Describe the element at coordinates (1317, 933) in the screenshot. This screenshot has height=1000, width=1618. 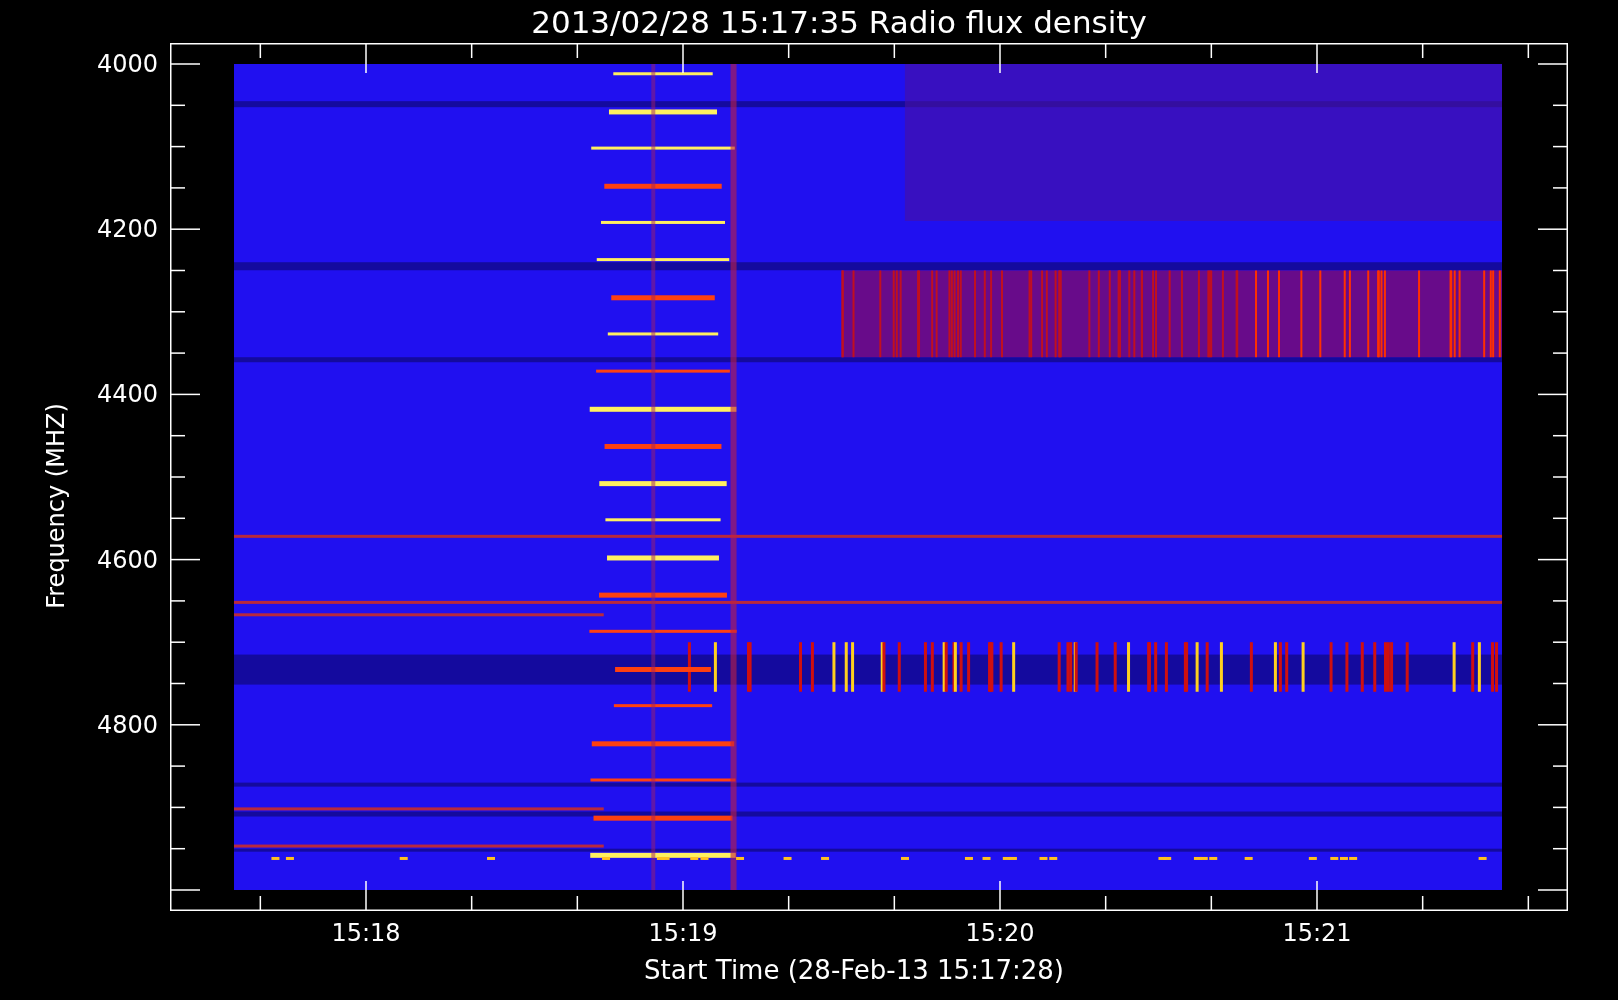
I see `x-tick-label: 15:21` at that location.